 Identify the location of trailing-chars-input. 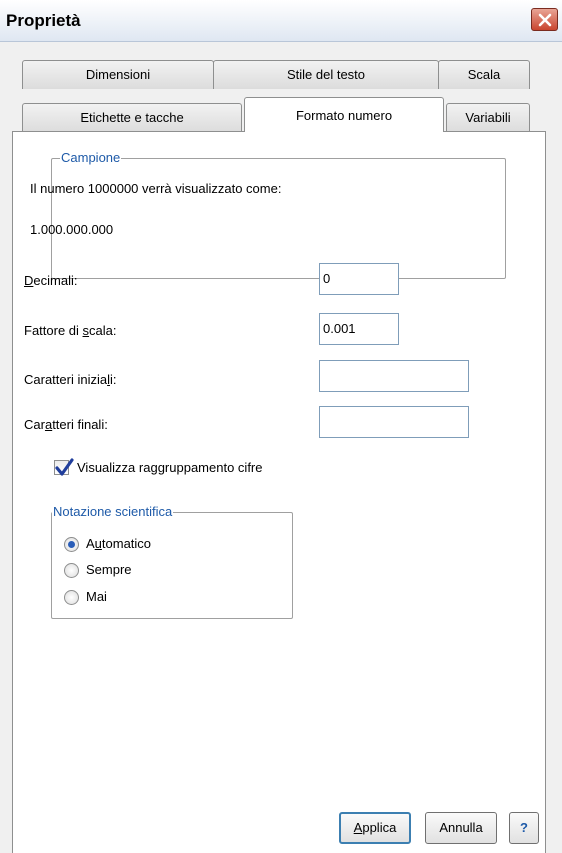
(394, 422).